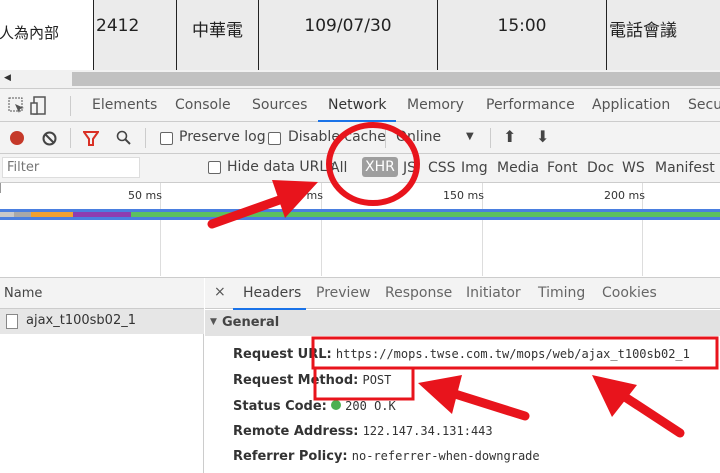  I want to click on tick-label: 200 ms, so click(624, 195).